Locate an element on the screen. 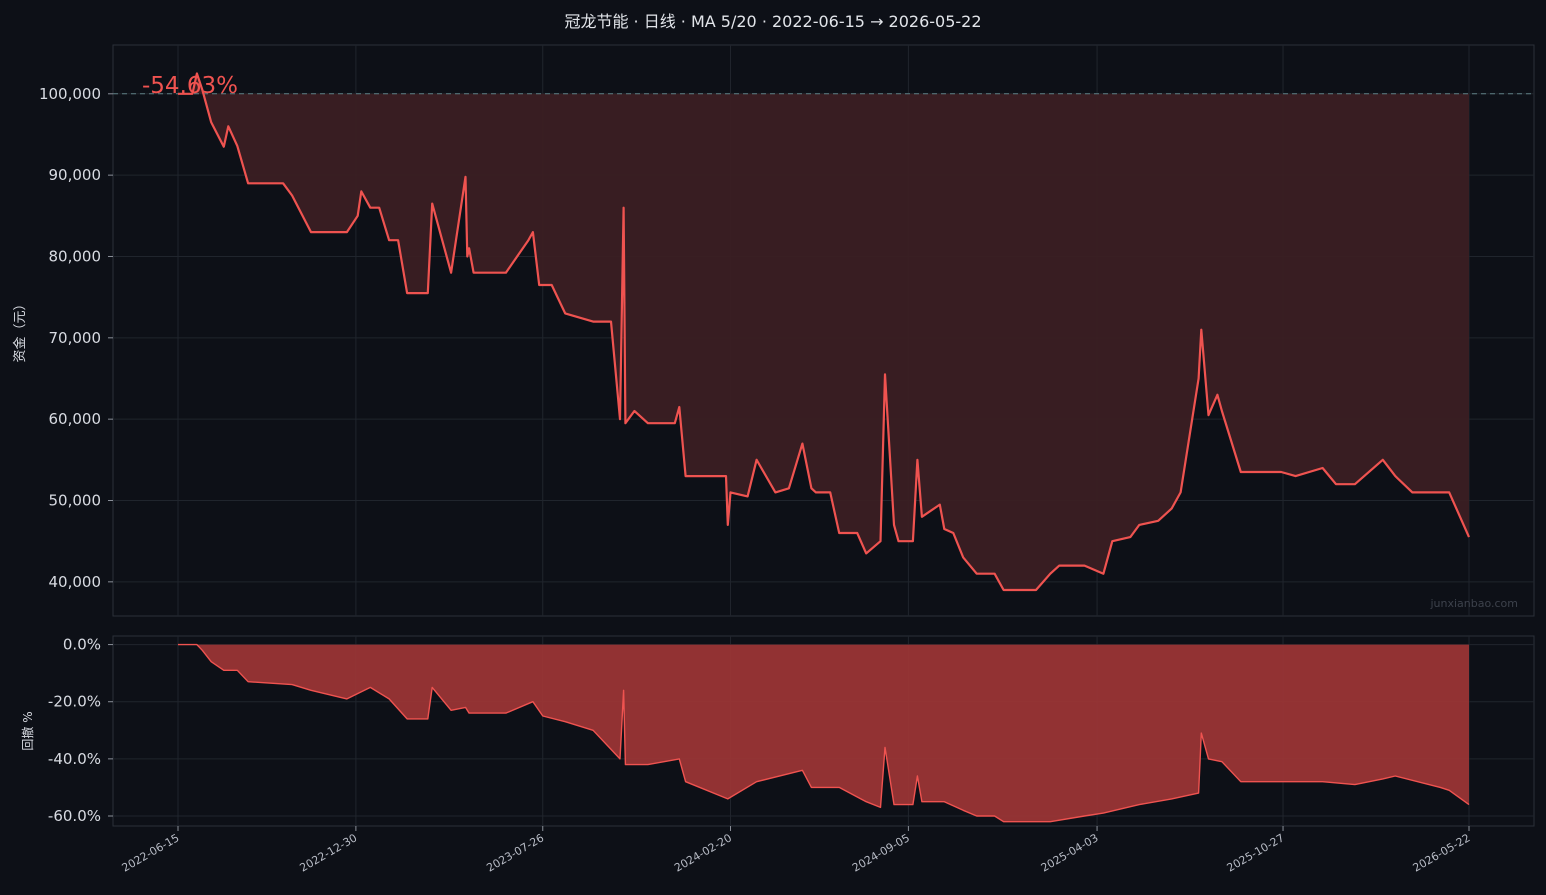 The image size is (1546, 895). x-tick-label: 2026-05-22 is located at coordinates (1442, 852).